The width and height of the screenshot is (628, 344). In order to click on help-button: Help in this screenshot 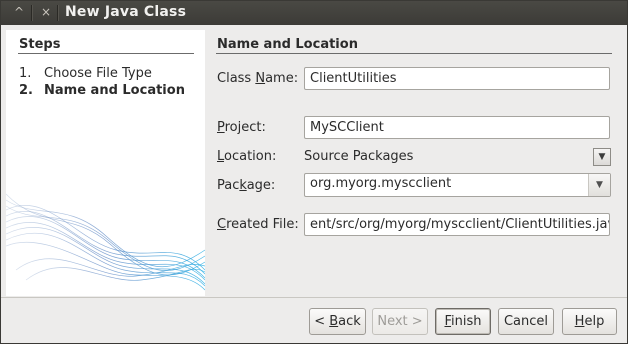, I will do `click(589, 321)`.